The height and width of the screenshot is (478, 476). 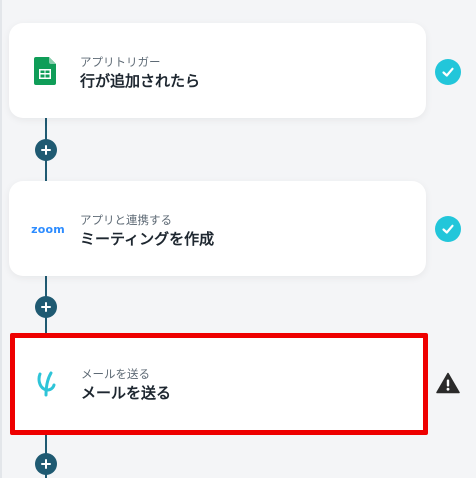 What do you see at coordinates (48, 229) in the screenshot?
I see `zoom-logo: zoom` at bounding box center [48, 229].